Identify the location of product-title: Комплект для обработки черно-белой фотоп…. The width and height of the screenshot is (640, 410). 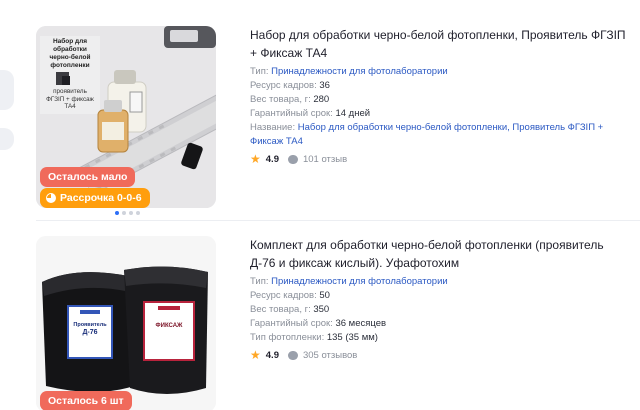
(441, 254).